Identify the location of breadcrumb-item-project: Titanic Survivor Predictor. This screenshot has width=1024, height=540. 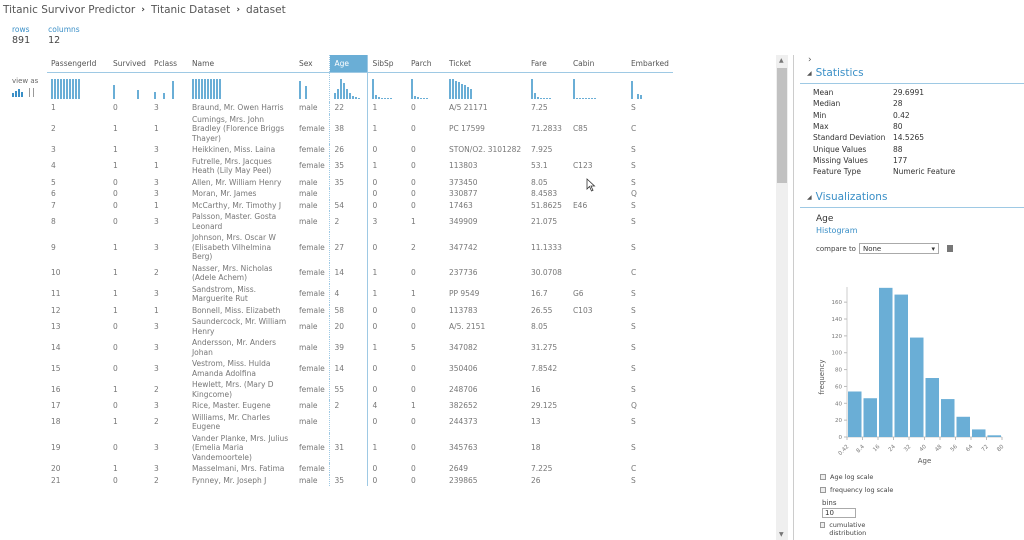
(69, 10).